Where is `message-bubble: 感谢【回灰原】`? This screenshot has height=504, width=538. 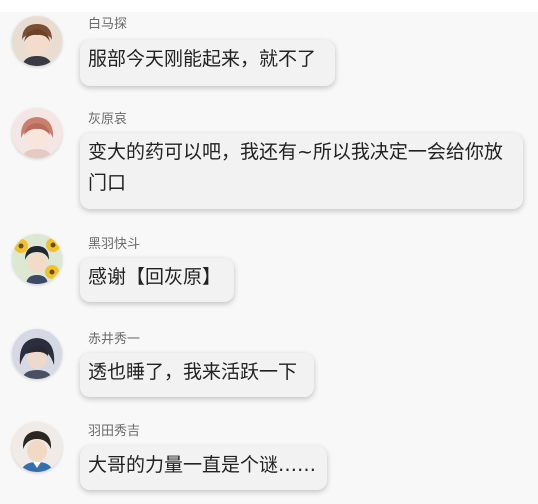
message-bubble: 感谢【回灰原】 is located at coordinates (157, 280).